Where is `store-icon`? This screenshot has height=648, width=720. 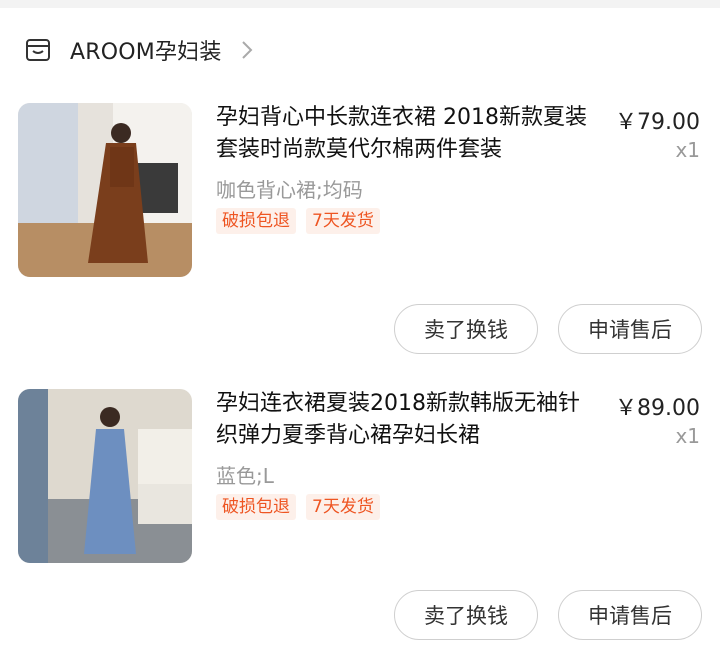
store-icon is located at coordinates (38, 50).